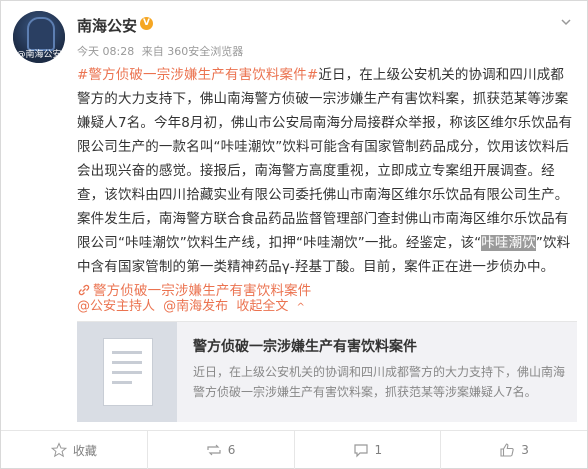 Image resolution: width=588 pixels, height=469 pixels. What do you see at coordinates (146, 23) in the screenshot?
I see `verified-badge-icon: V` at bounding box center [146, 23].